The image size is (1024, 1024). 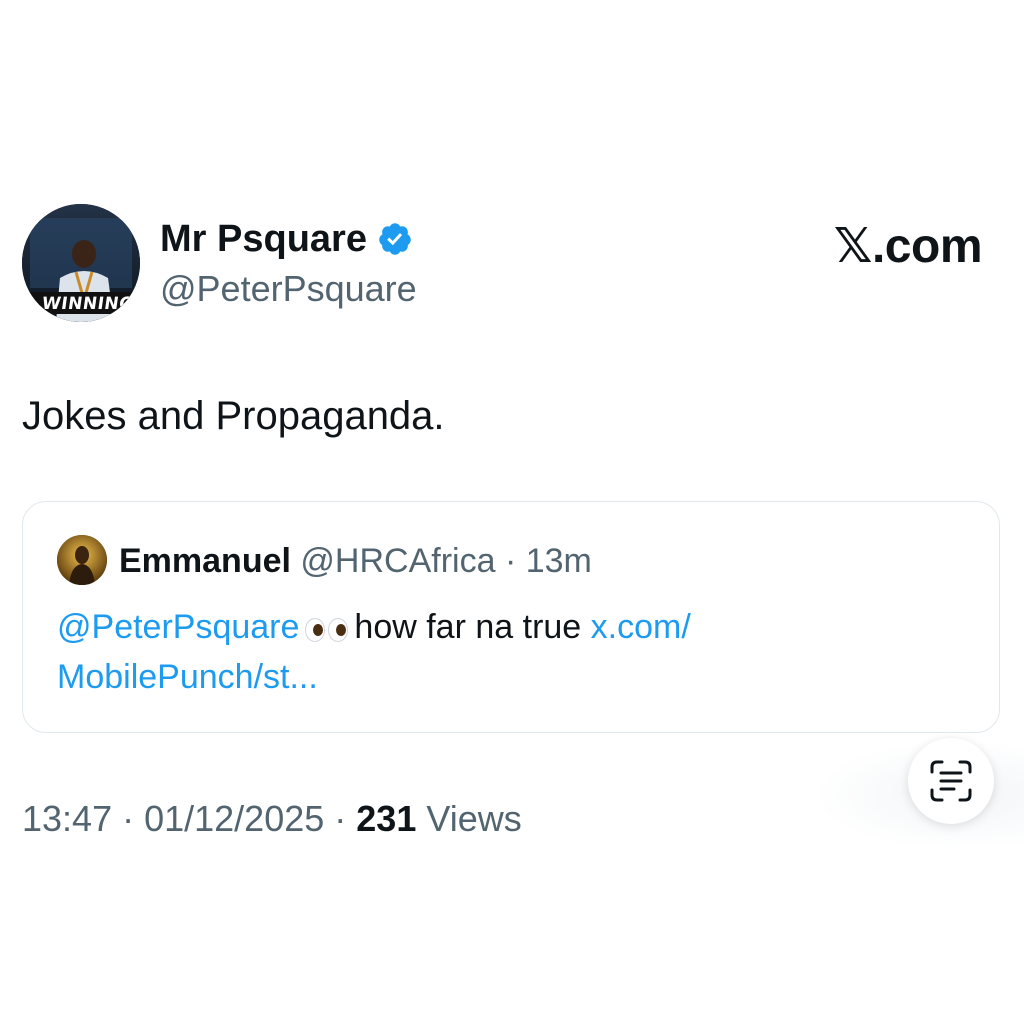 I want to click on avatar-caption: WINNING, so click(x=87, y=304).